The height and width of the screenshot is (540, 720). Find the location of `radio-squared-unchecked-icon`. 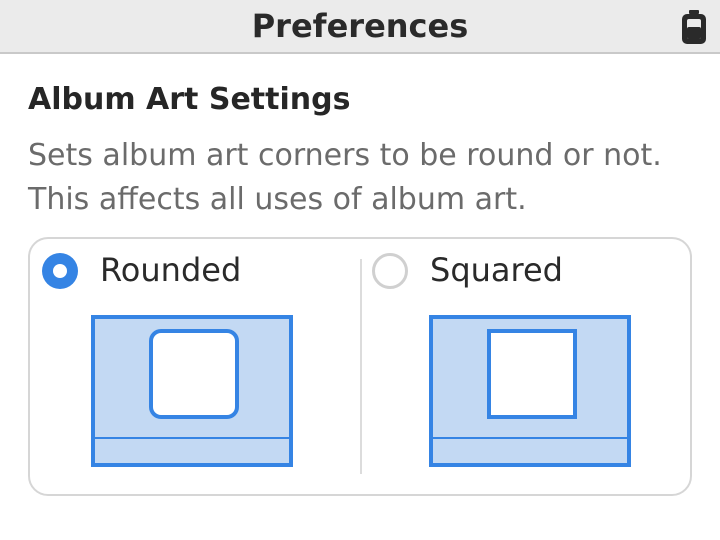

radio-squared-unchecked-icon is located at coordinates (390, 271).